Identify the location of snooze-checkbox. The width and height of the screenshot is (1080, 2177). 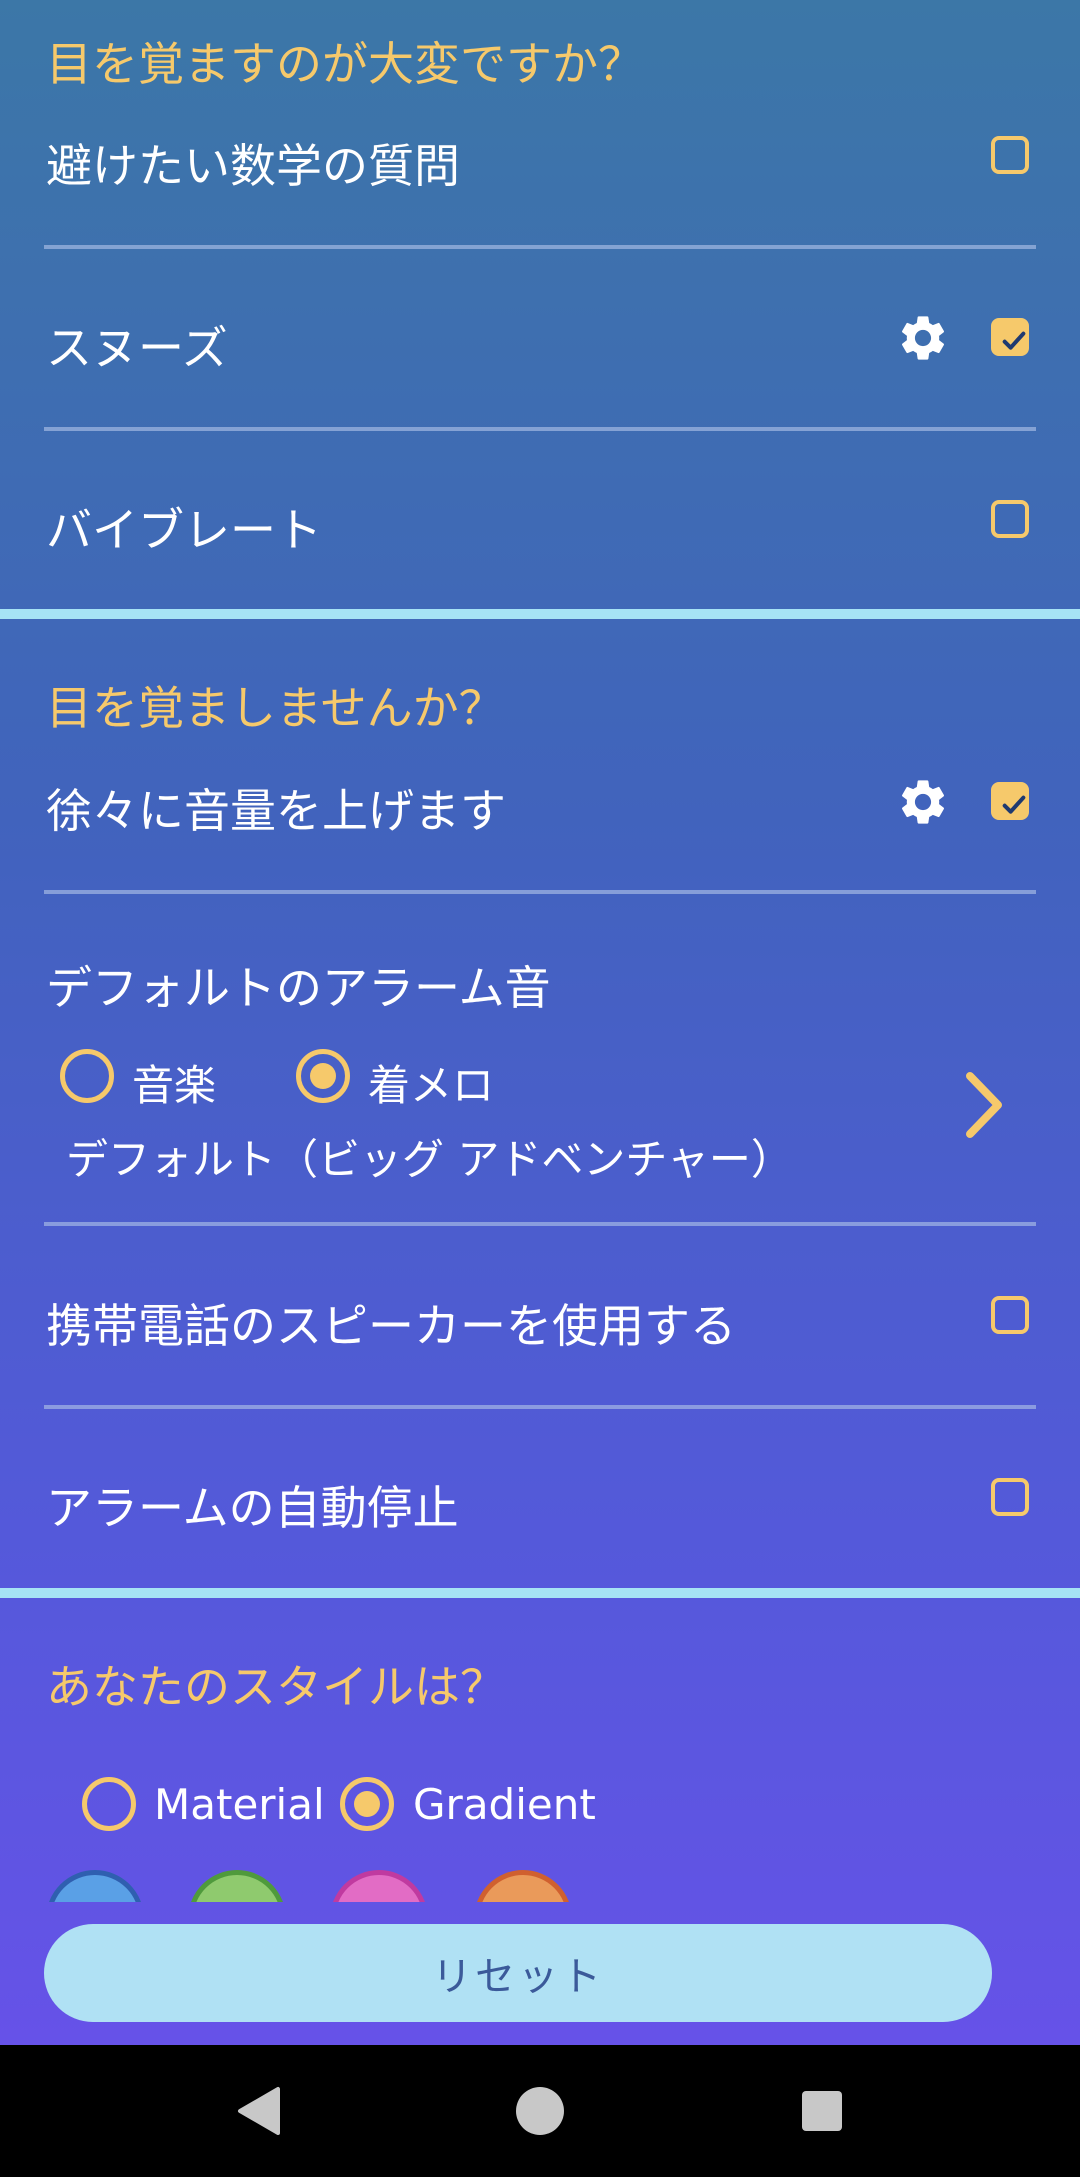
(1010, 337).